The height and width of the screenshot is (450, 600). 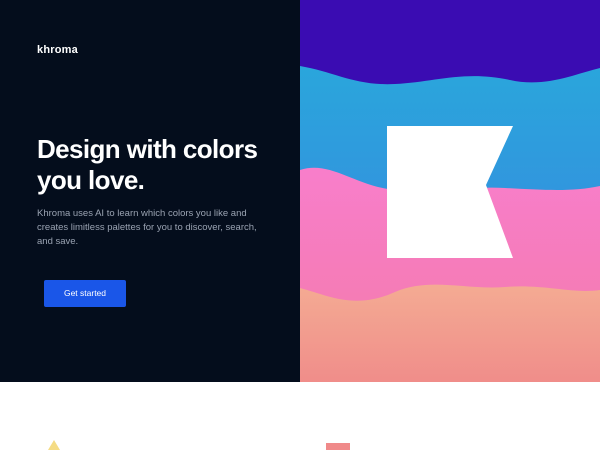 I want to click on hero-headline: Design with colors you love., so click(x=147, y=164).